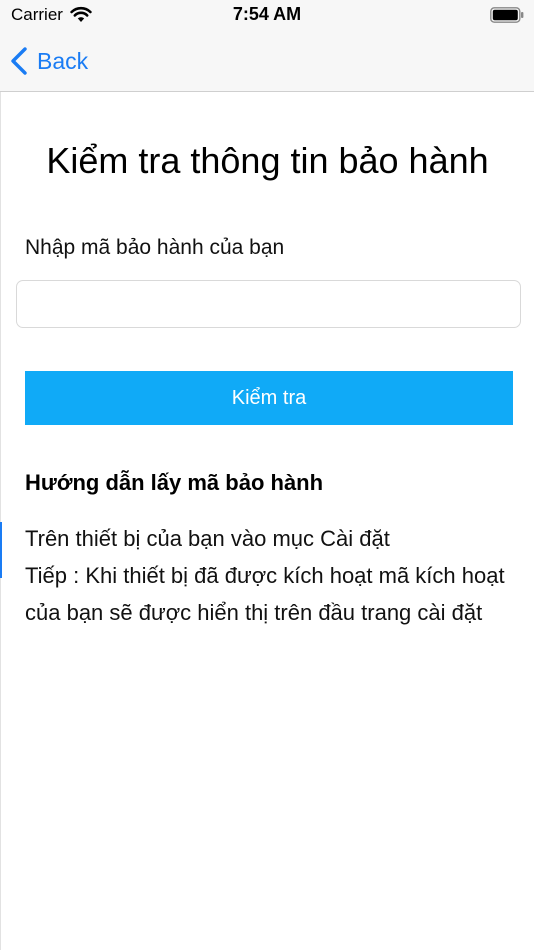  Describe the element at coordinates (267, 160) in the screenshot. I see `page-title: Kiểm tra thông tin bảo hành` at that location.